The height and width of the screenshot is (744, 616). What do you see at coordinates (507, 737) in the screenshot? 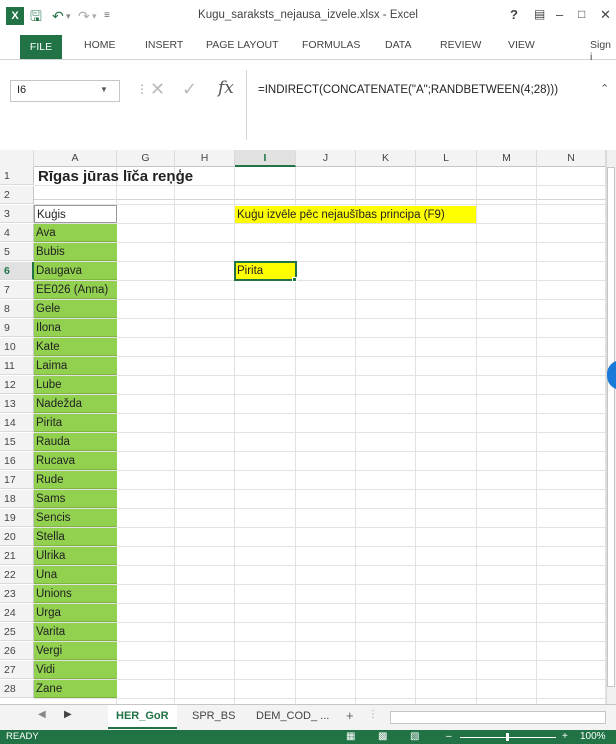
I see `zoom-slider-knob` at bounding box center [507, 737].